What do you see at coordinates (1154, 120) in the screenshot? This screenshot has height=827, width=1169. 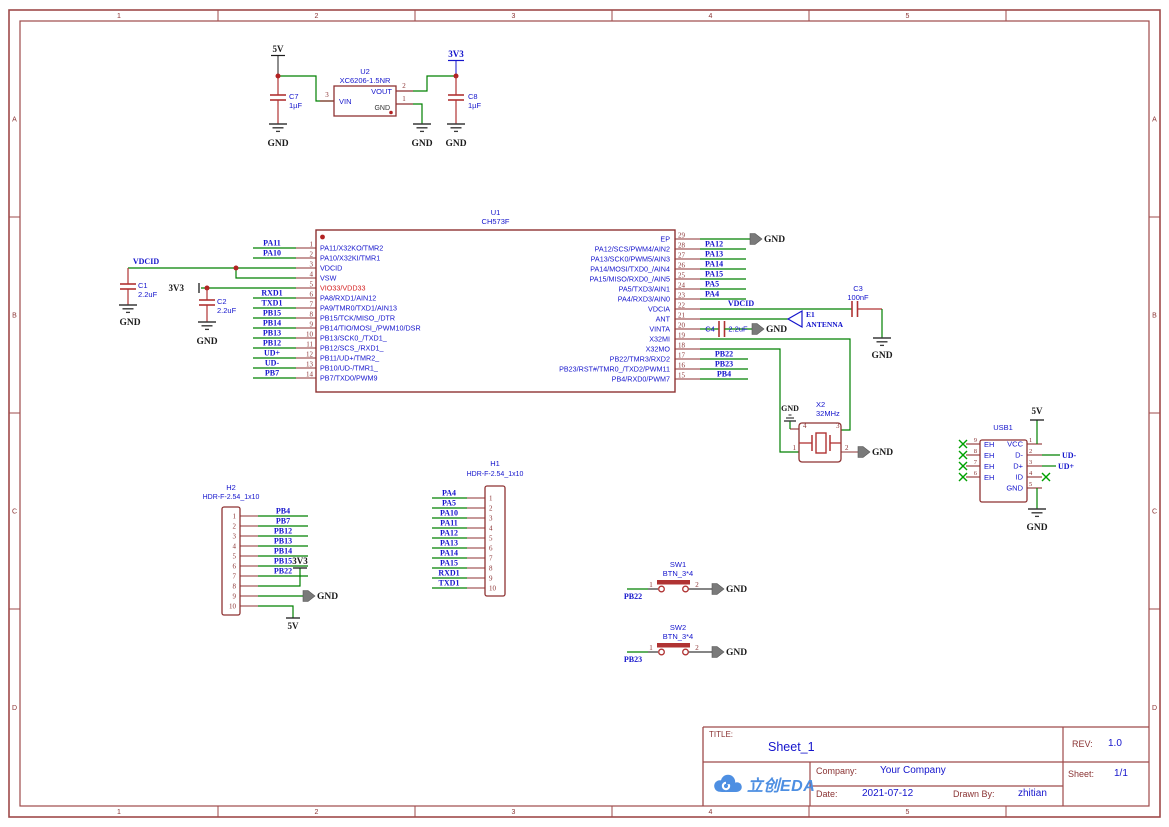 I see `frame-row-label: A` at bounding box center [1154, 120].